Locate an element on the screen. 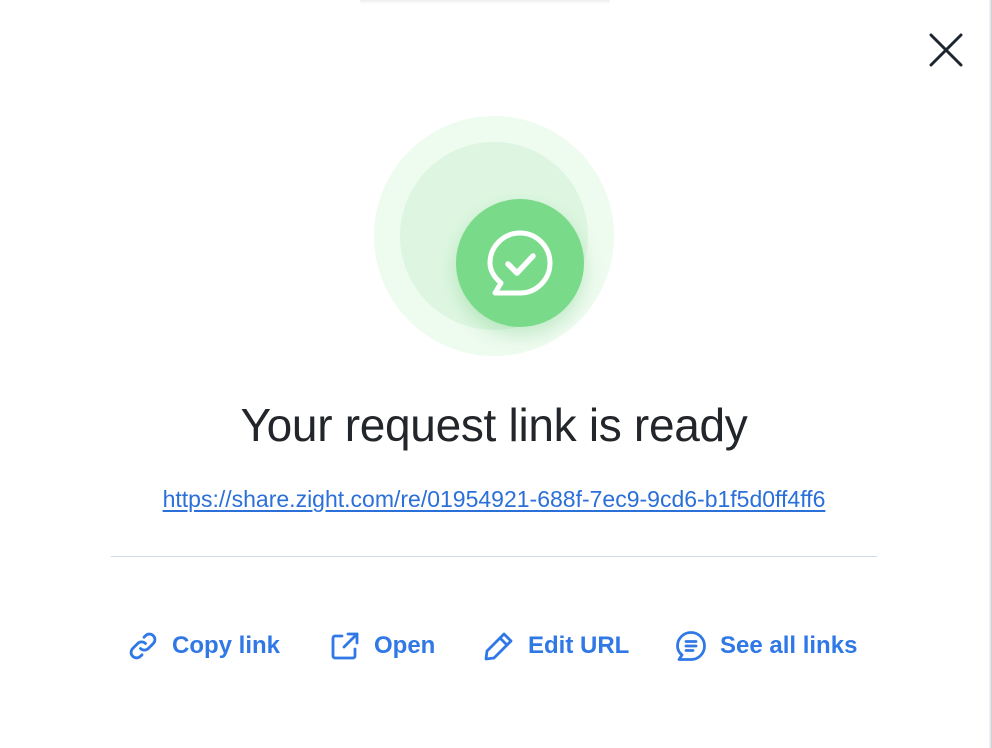 The height and width of the screenshot is (748, 992). success-illustration is located at coordinates (494, 236).